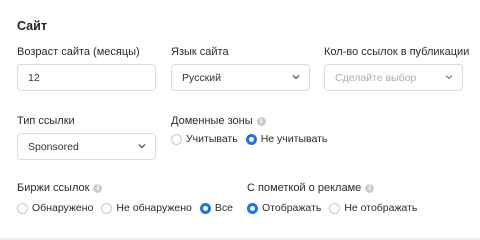 This screenshot has height=240, width=480. Describe the element at coordinates (53, 146) in the screenshot. I see `link-type-value: Sponsored` at that location.